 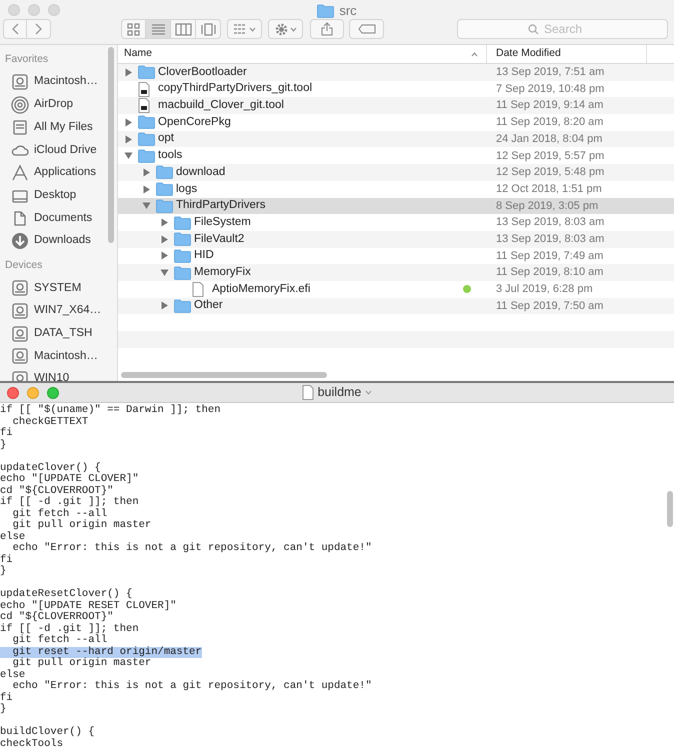 What do you see at coordinates (204, 256) in the screenshot?
I see `file-name: HID` at bounding box center [204, 256].